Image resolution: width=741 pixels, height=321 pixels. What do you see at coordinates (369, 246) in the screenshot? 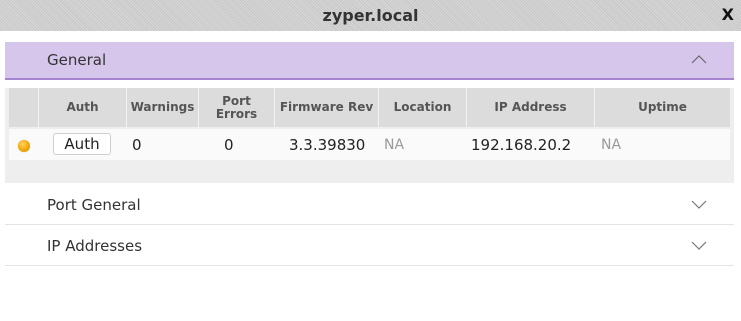
I see `section-ip-addresses-header: IP Addresses` at bounding box center [369, 246].